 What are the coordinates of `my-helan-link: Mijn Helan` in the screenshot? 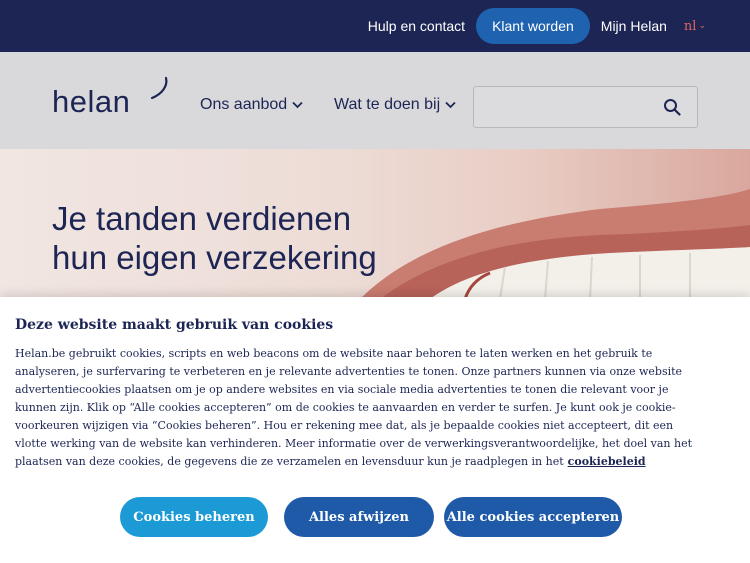 It's located at (634, 26).